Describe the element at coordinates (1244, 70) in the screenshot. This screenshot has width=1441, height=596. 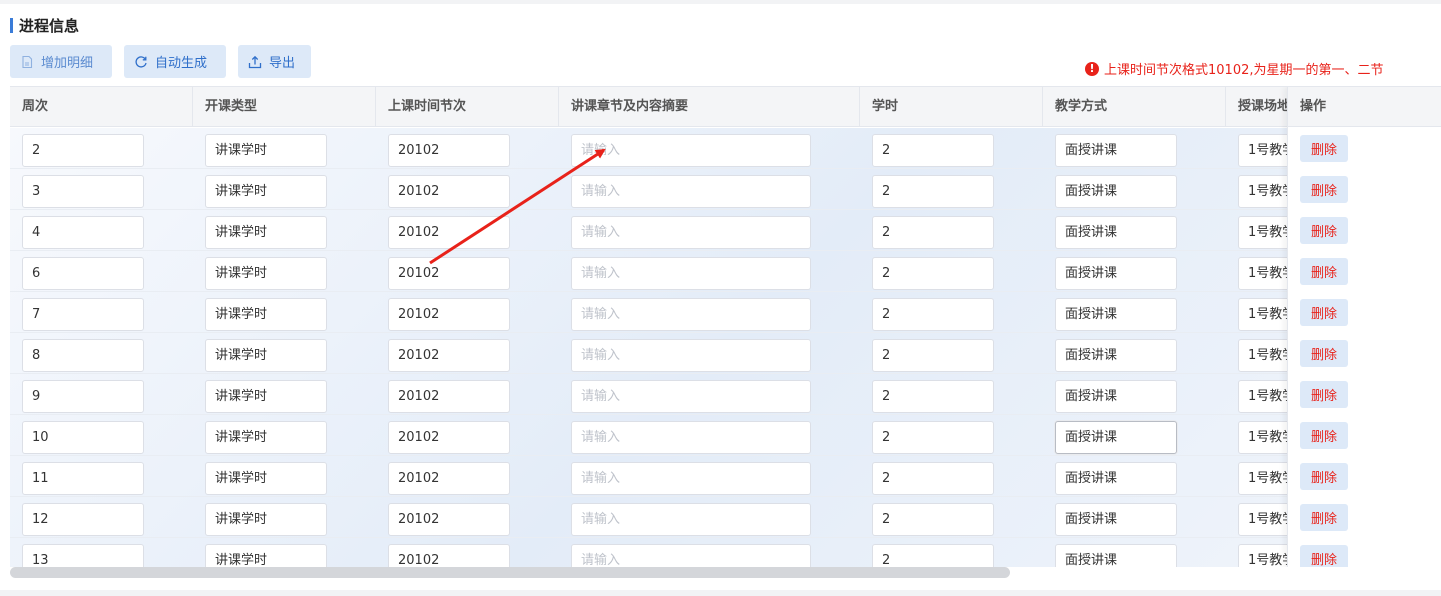
I see `hint-text: 上课时间节次格式10102,为星期一的第一、二节` at that location.